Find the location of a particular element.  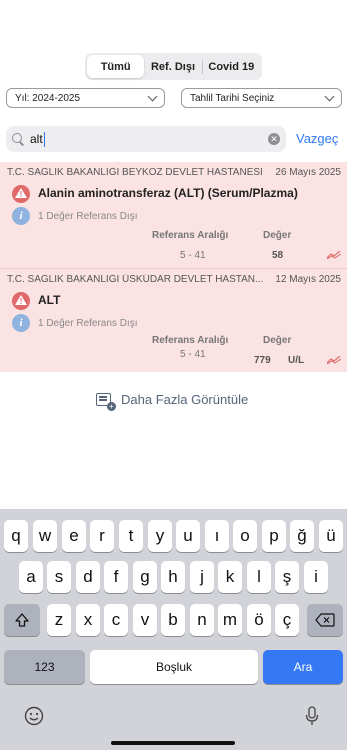

test-name: ALT is located at coordinates (49, 300).